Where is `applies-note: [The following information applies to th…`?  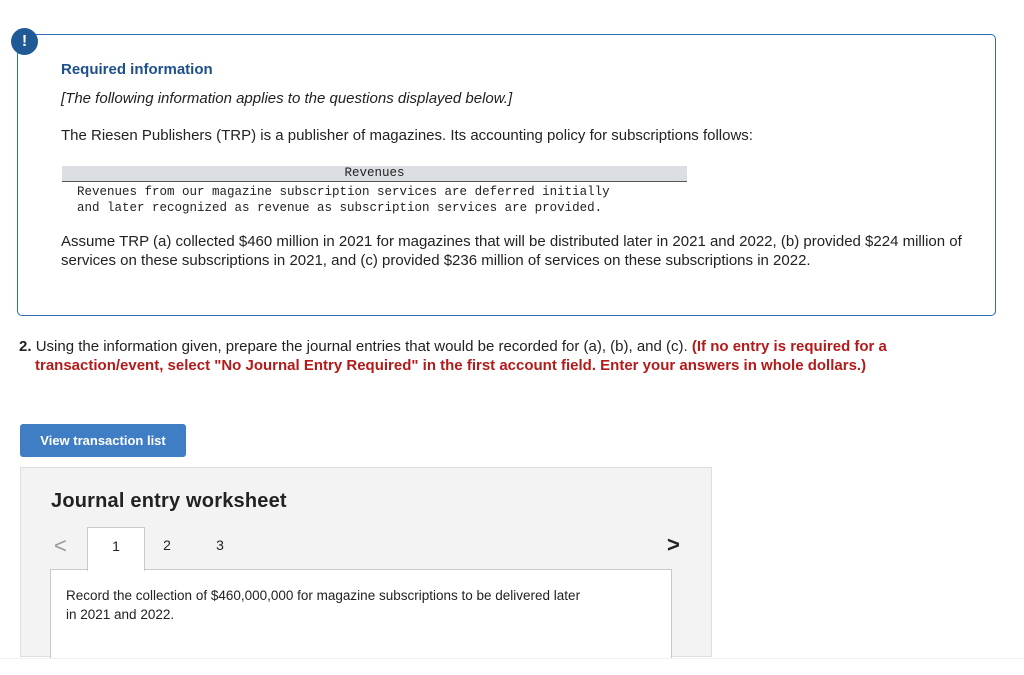 applies-note: [The following information applies to th… is located at coordinates (287, 98).